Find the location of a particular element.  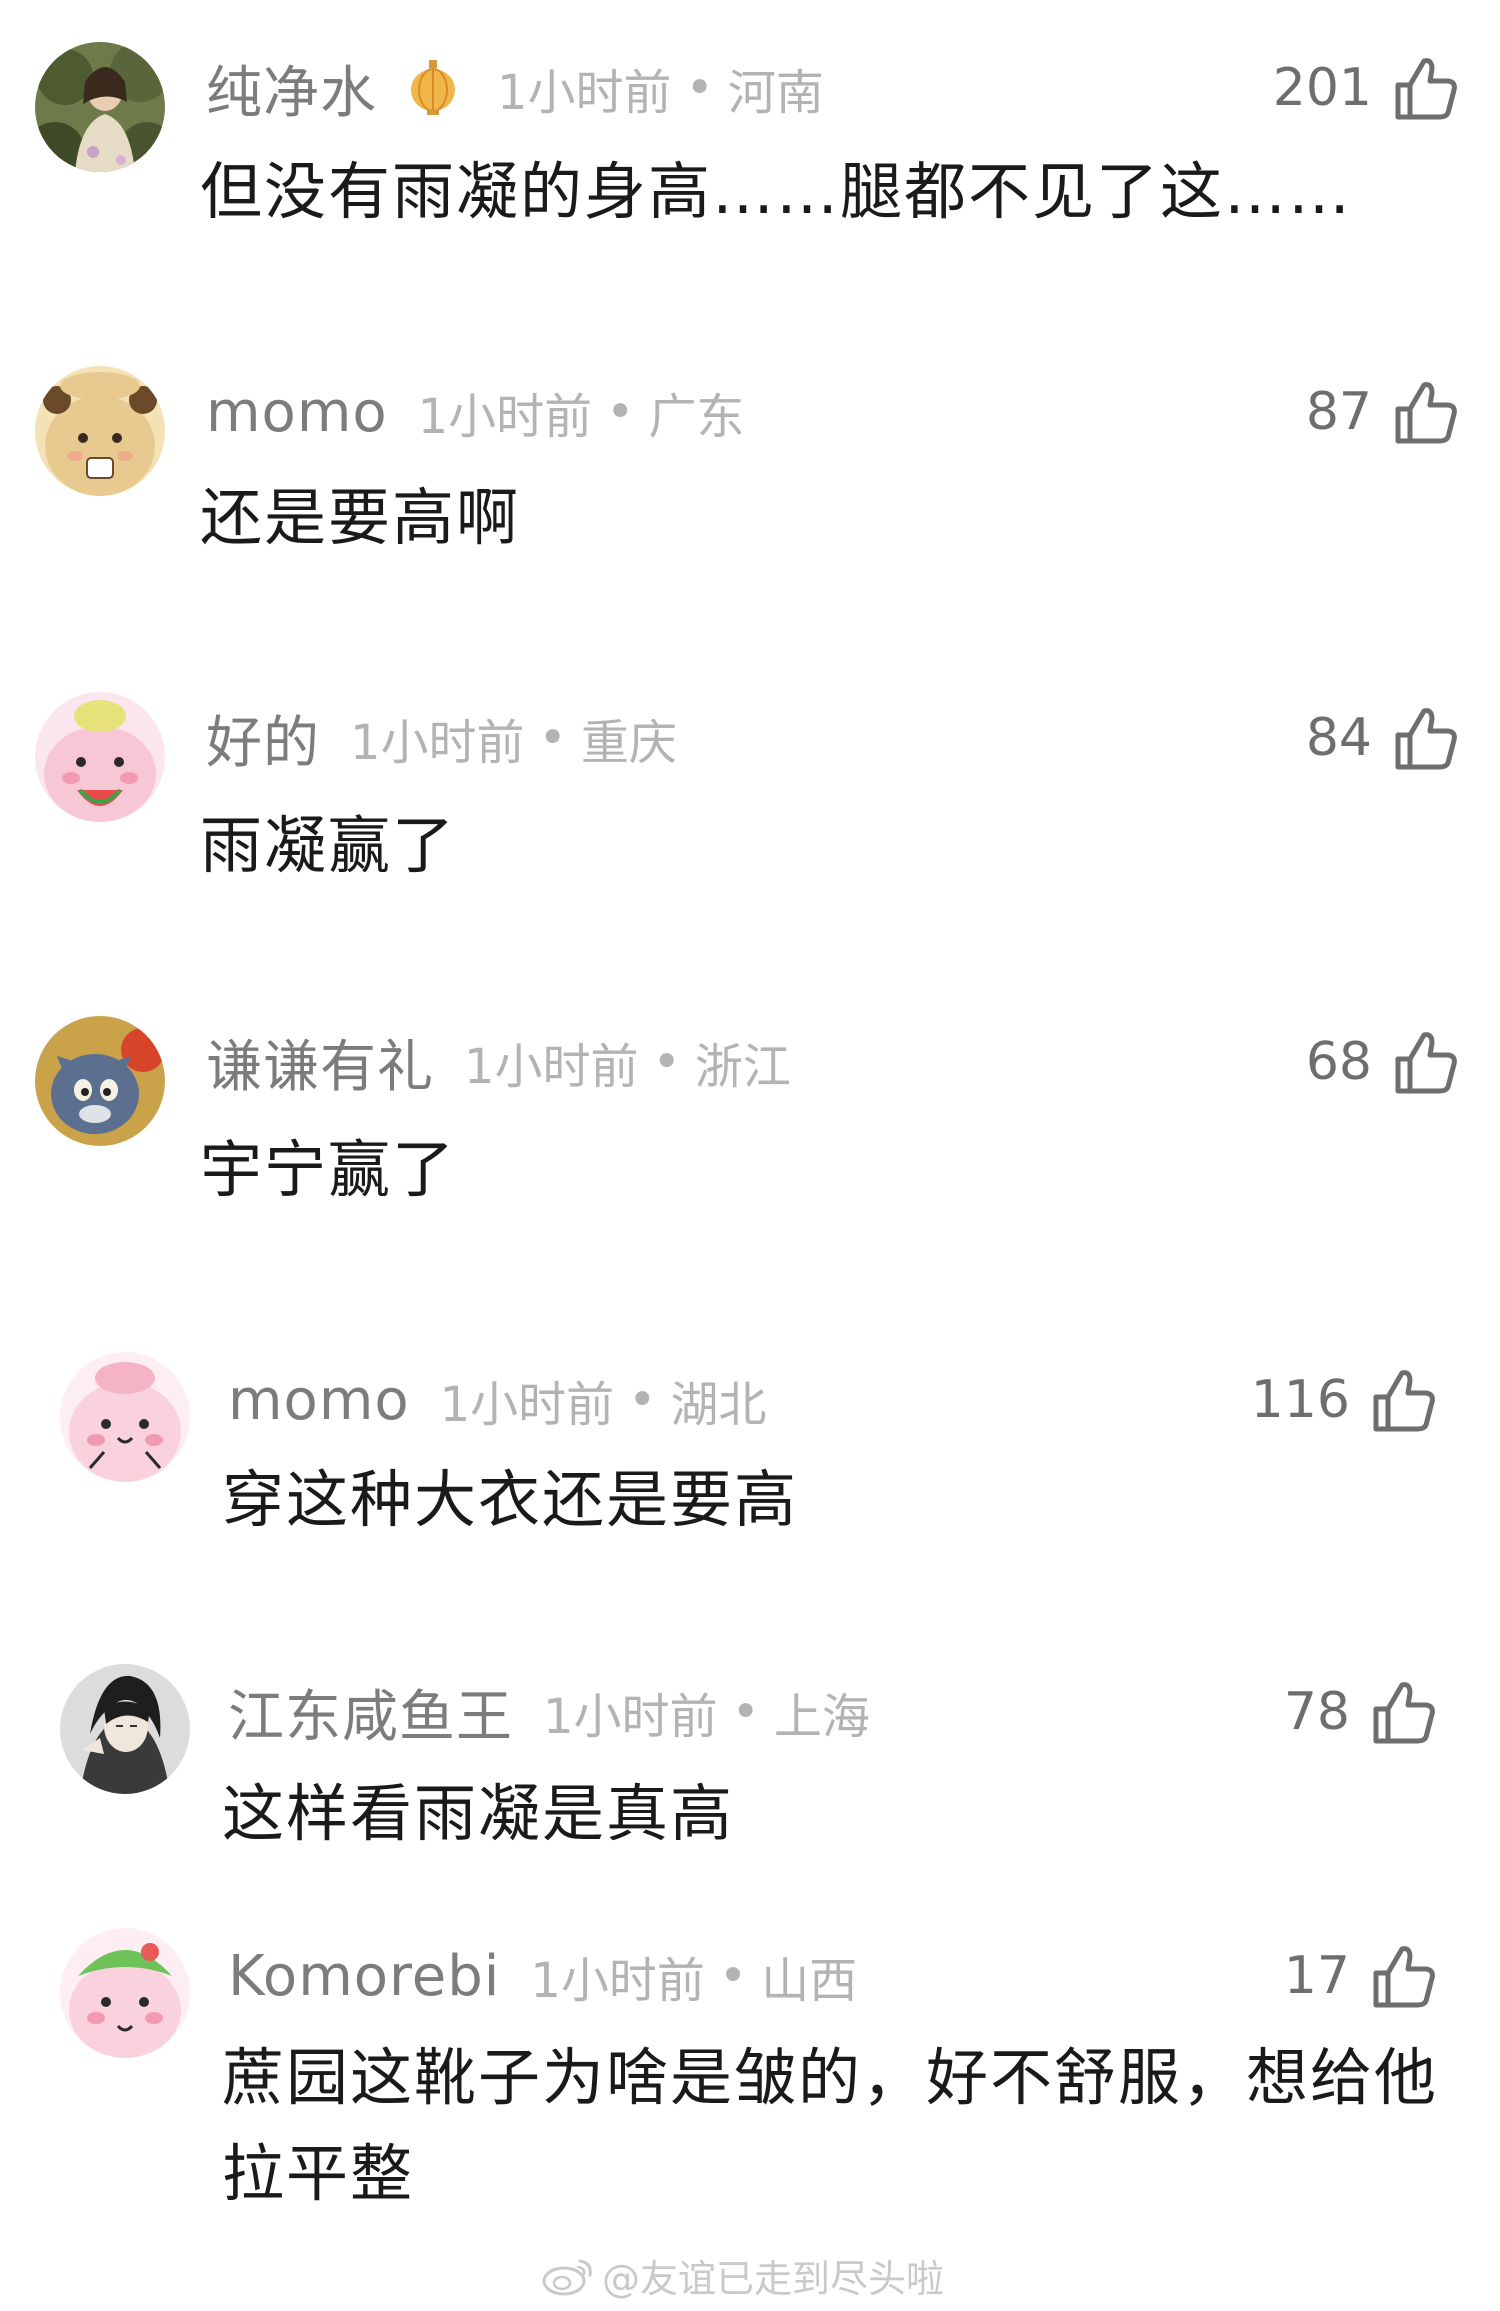

like-count: 87 is located at coordinates (1338, 412).